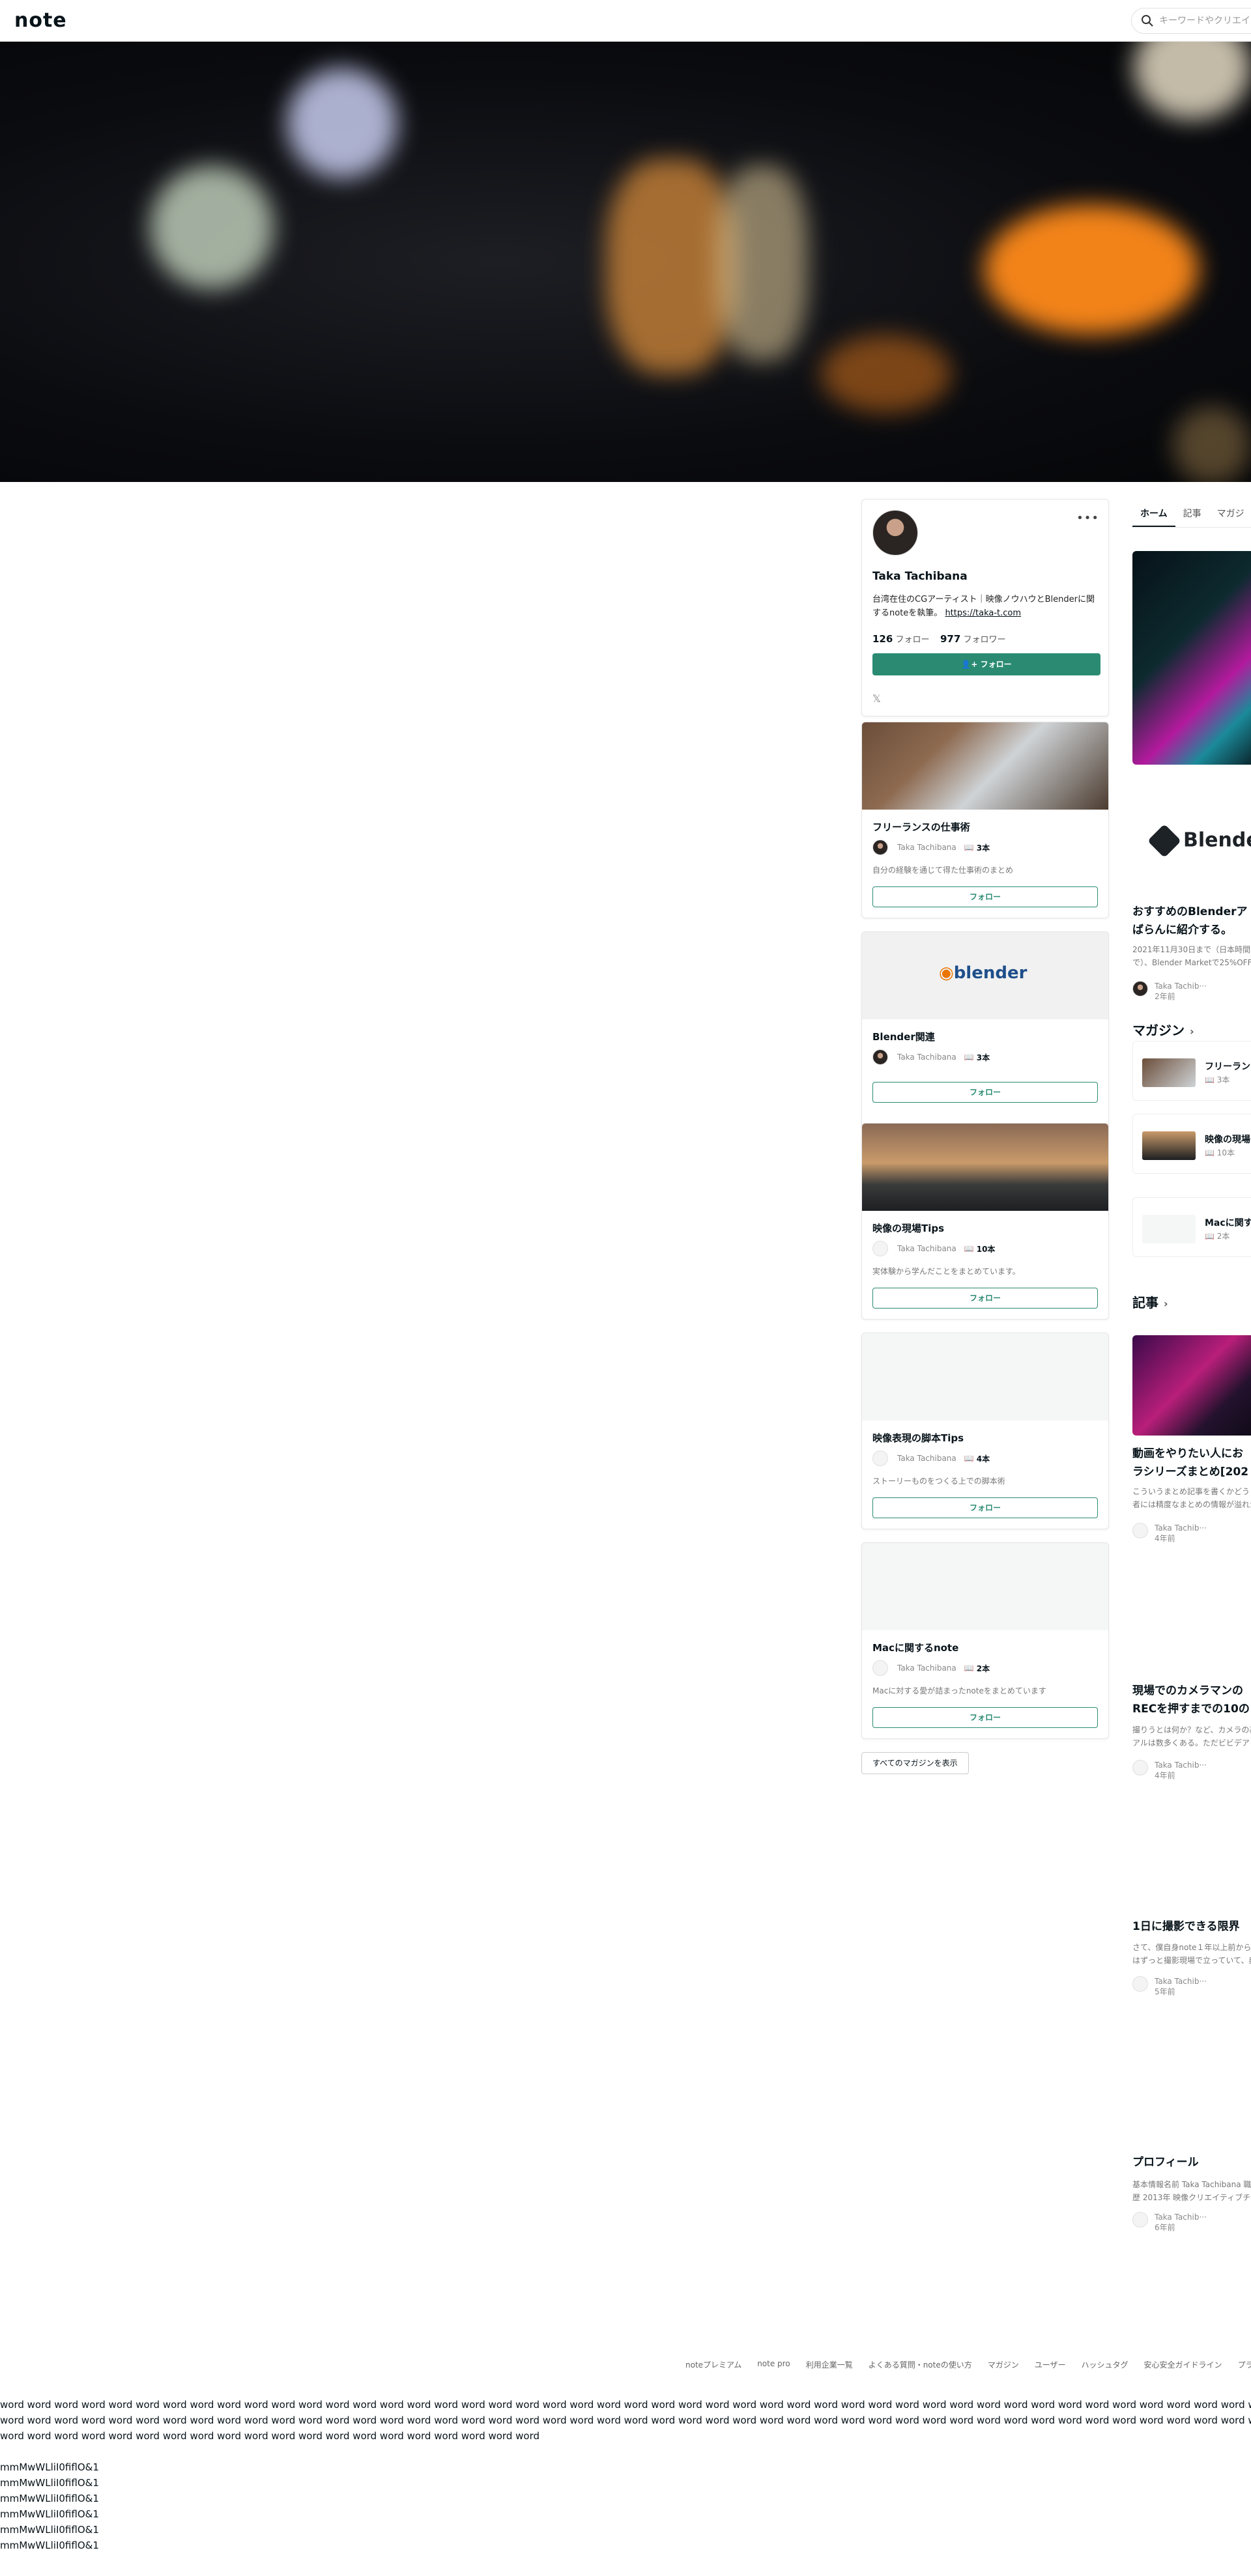  Describe the element at coordinates (1192, 1385) in the screenshot. I see `article-thumbnail` at that location.